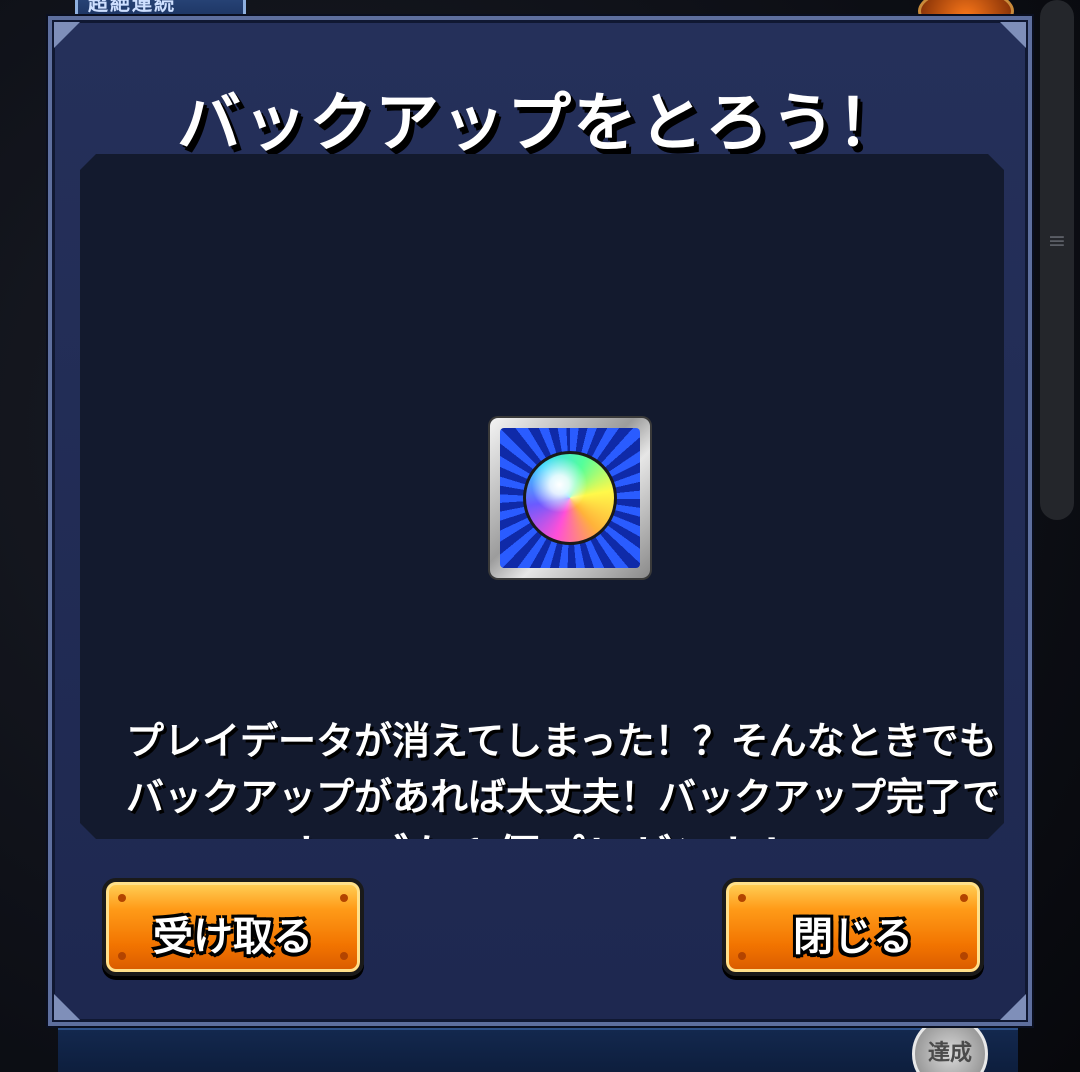  I want to click on achievement-badge-text: 達成, so click(949, 1053).